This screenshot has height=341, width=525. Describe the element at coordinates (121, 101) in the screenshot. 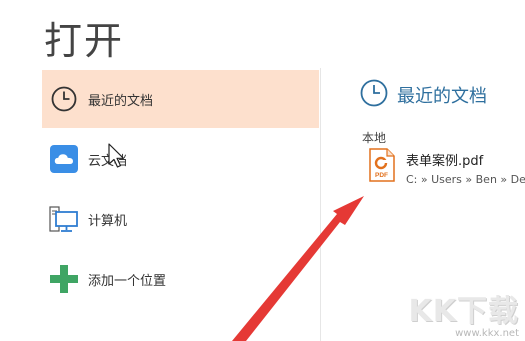

I see `nav-item-label: 最近的文档` at that location.